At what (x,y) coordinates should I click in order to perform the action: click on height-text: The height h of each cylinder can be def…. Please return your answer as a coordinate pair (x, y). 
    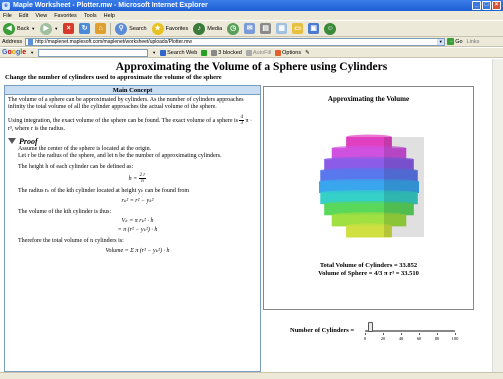
    Looking at the image, I should click on (76, 167).